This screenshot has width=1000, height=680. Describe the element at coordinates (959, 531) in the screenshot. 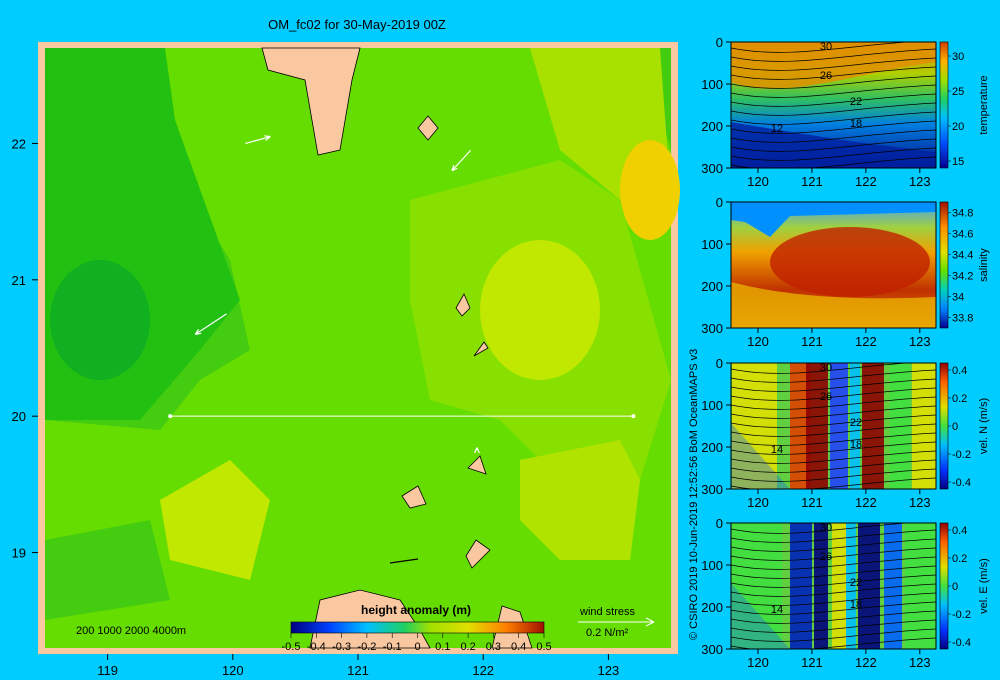

I see `section-colorbar-tick-label: 0.4` at that location.